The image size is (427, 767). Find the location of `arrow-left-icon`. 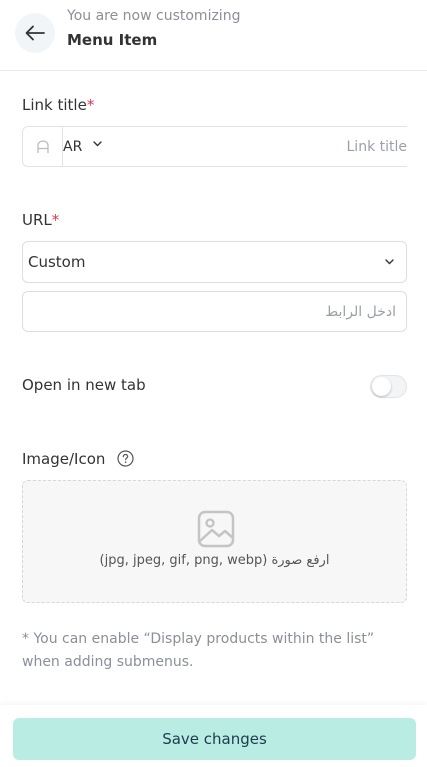

arrow-left-icon is located at coordinates (35, 33).